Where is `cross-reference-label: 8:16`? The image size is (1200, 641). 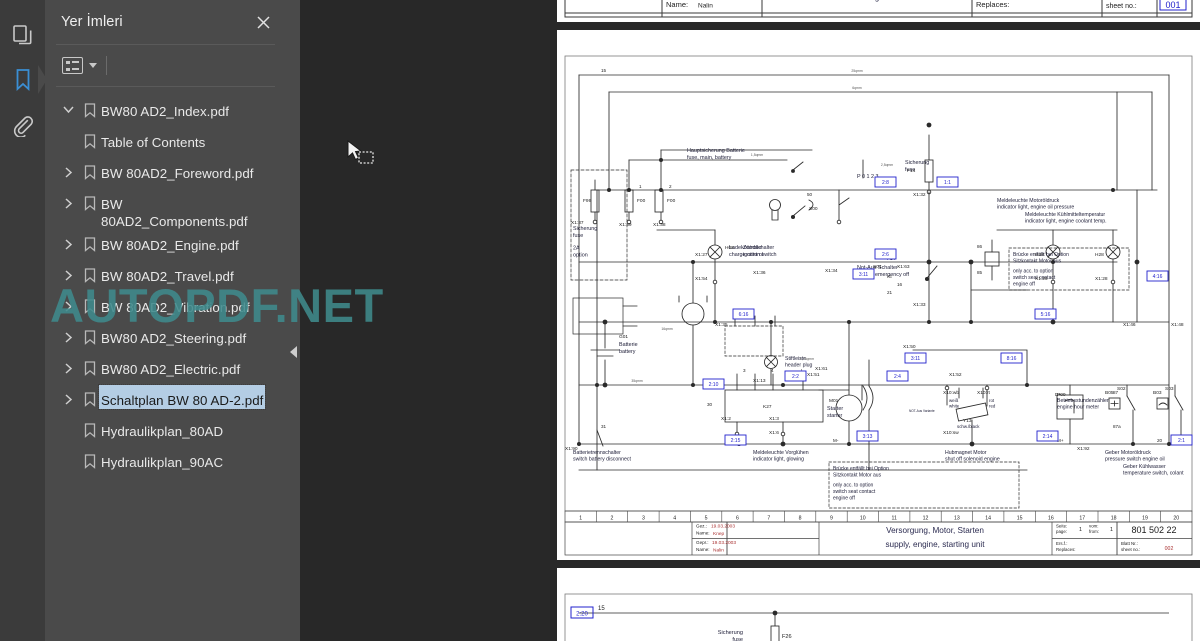
cross-reference-label: 8:16 is located at coordinates (1012, 359).